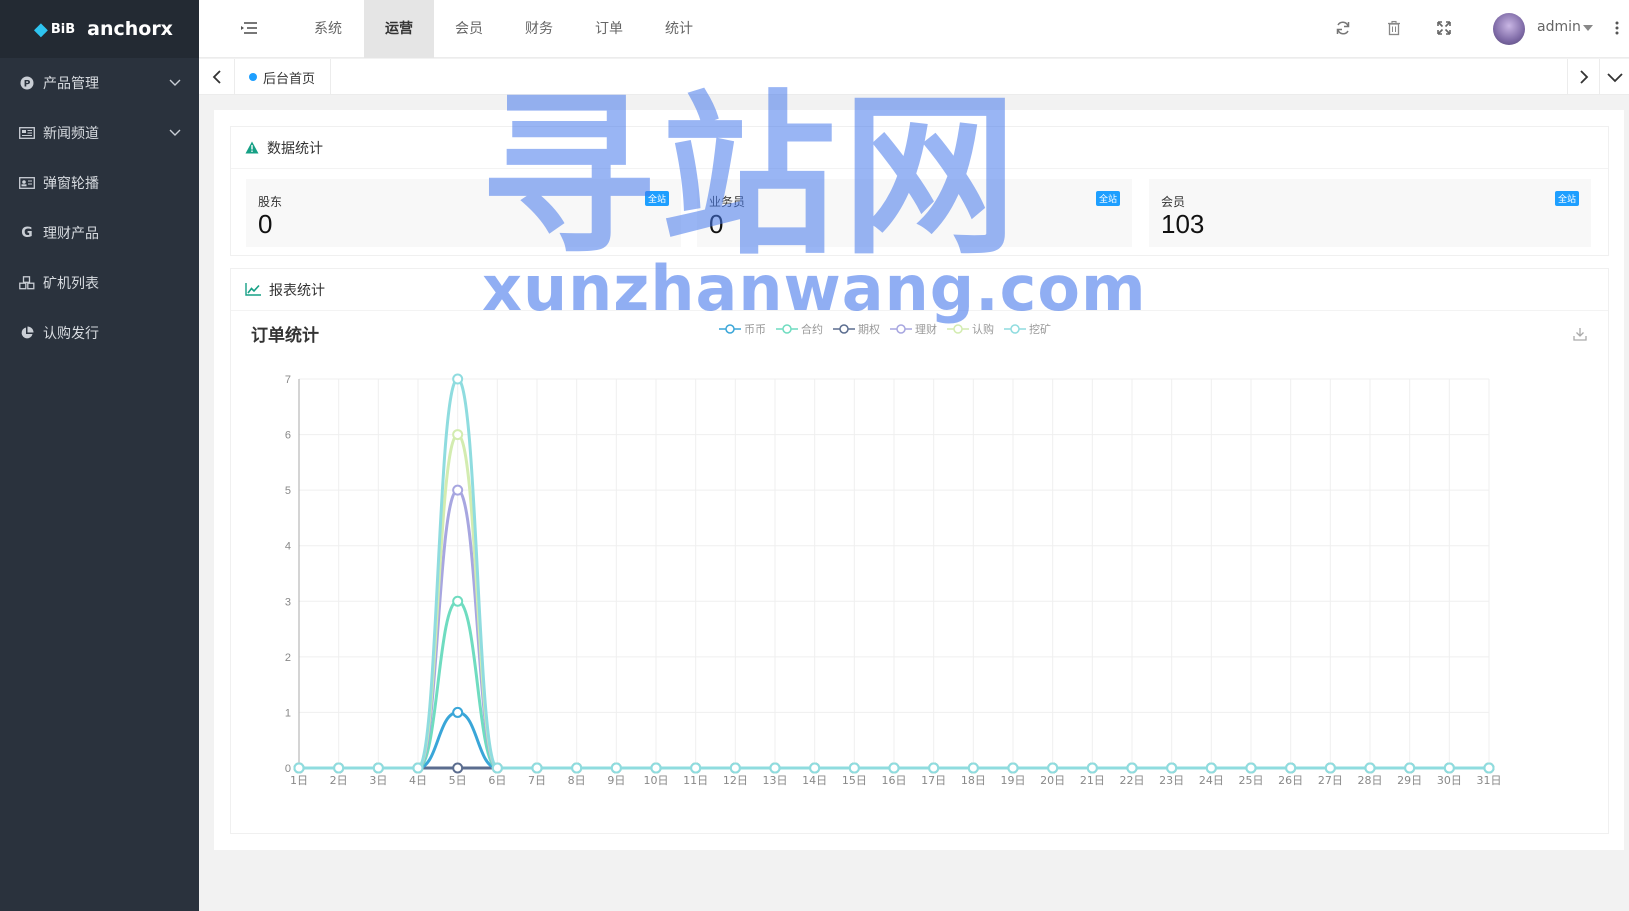 The image size is (1629, 911). What do you see at coordinates (1211, 780) in the screenshot?
I see `x-tick-label: 24日` at bounding box center [1211, 780].